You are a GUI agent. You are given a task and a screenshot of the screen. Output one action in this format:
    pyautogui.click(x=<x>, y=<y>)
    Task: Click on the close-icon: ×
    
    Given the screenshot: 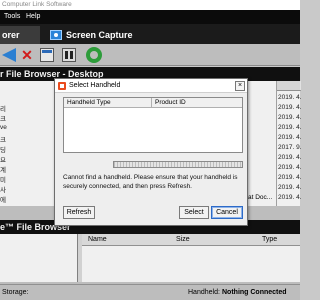 What is the action you would take?
    pyautogui.click(x=240, y=86)
    